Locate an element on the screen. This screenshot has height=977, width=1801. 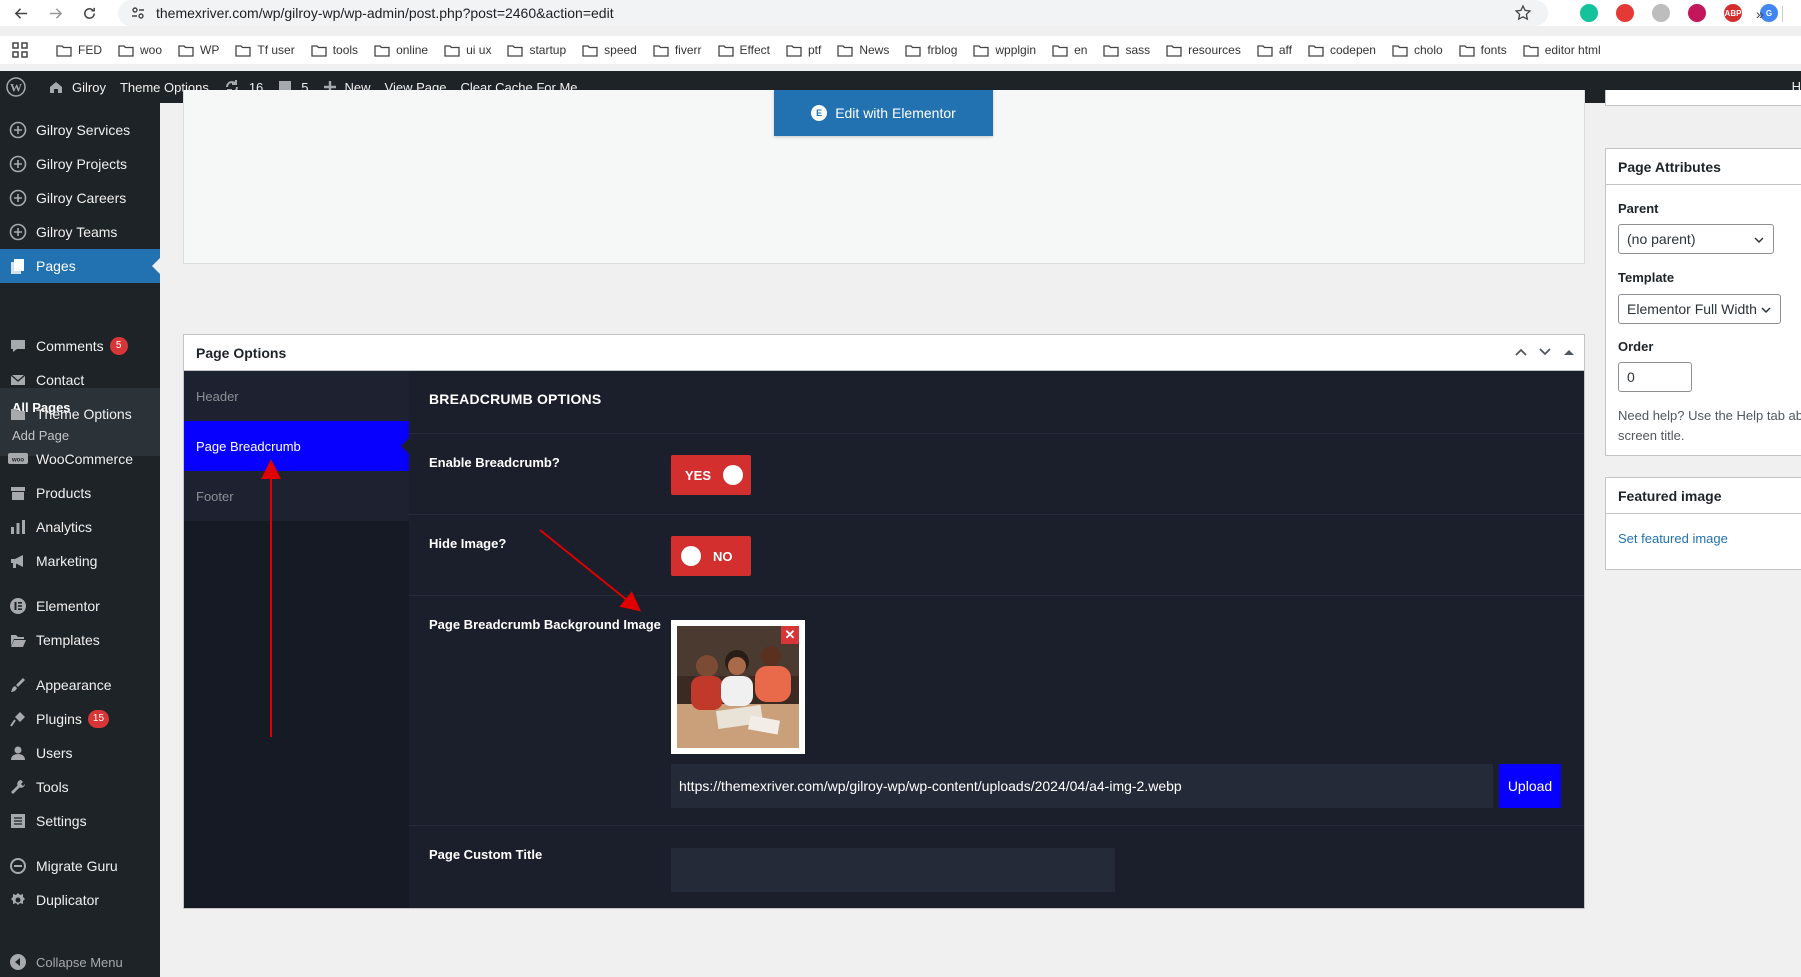
edit-with-elementor-button: E Edit with Elementor is located at coordinates (883, 113).